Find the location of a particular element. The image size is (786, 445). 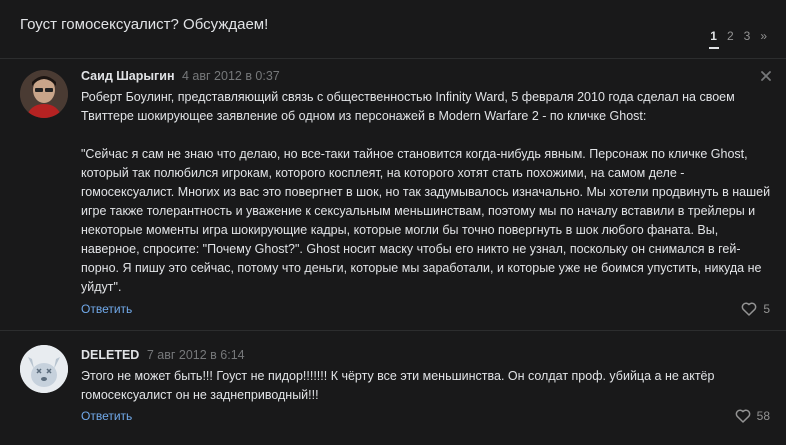

user-photo-icon is located at coordinates (44, 94).